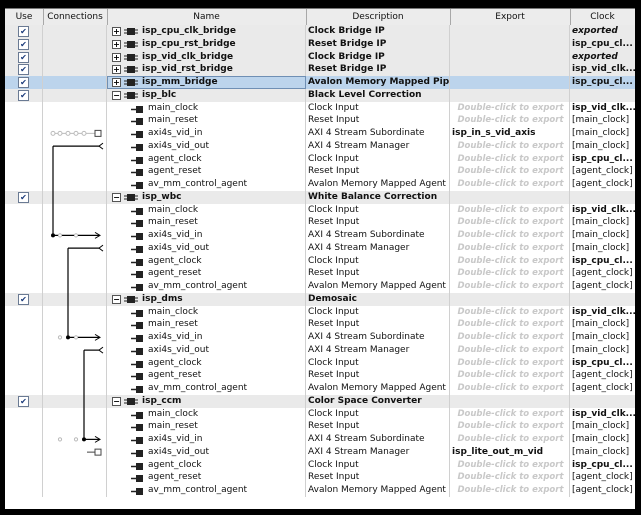 The height and width of the screenshot is (515, 641). Describe the element at coordinates (75, 17) in the screenshot. I see `column-header-connections: Connections` at that location.